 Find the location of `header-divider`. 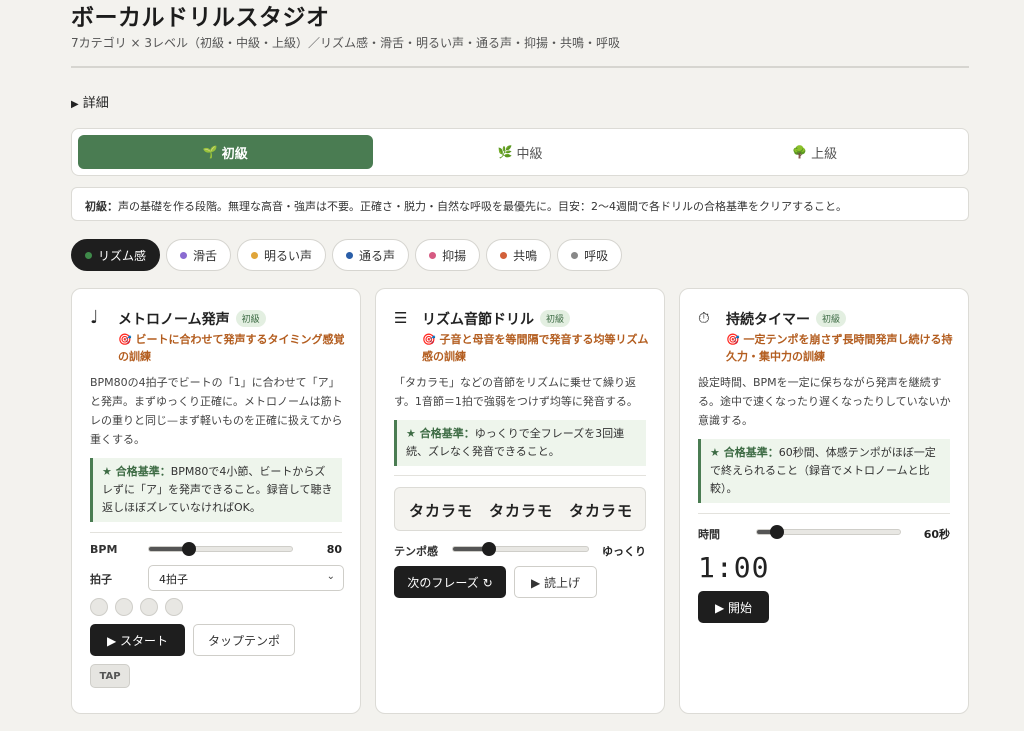

header-divider is located at coordinates (520, 67).